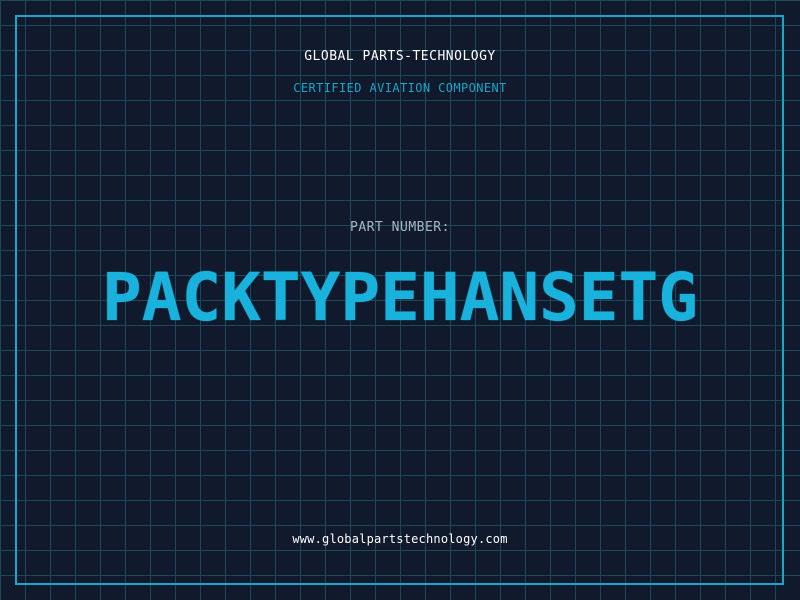 The image size is (800, 600). Describe the element at coordinates (400, 88) in the screenshot. I see `certification-tagline: CERTIFIED AVIATION COMPONENT` at that location.